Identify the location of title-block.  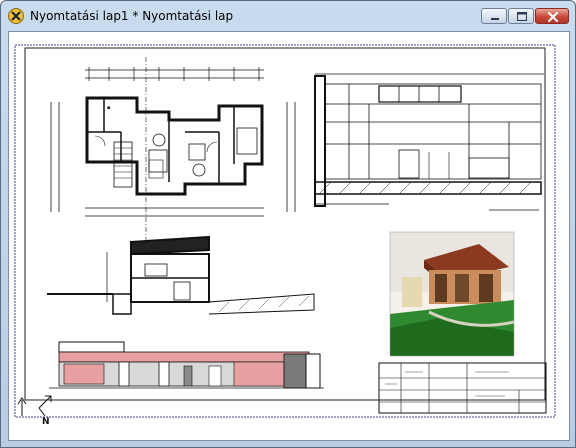
(462, 388).